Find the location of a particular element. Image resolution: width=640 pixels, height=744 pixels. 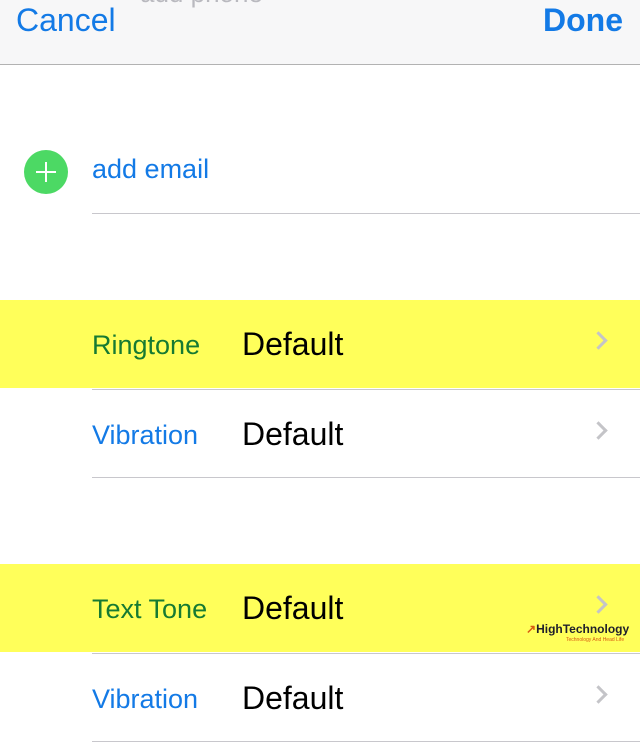

hightechnology-watermark: ↗HighTechnology Technology And Head Life is located at coordinates (577, 634).